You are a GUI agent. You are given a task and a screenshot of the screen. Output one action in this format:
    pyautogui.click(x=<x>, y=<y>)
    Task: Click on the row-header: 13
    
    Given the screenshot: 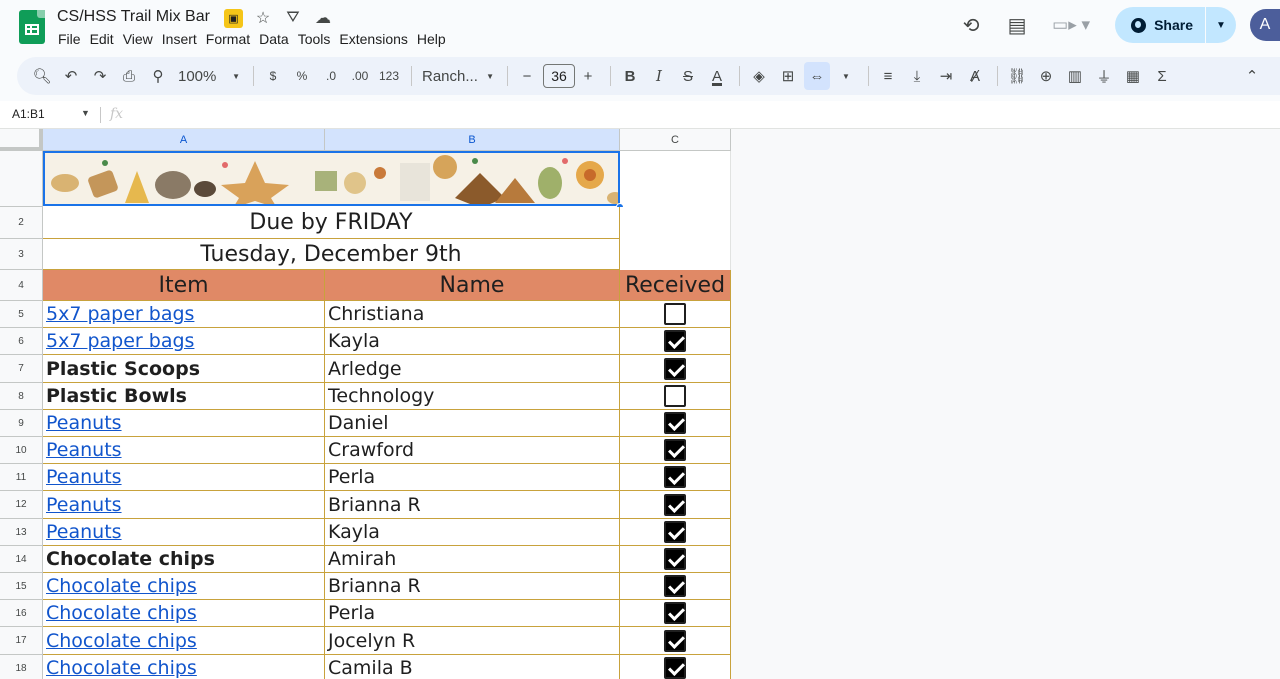 What is the action you would take?
    pyautogui.click(x=21, y=532)
    